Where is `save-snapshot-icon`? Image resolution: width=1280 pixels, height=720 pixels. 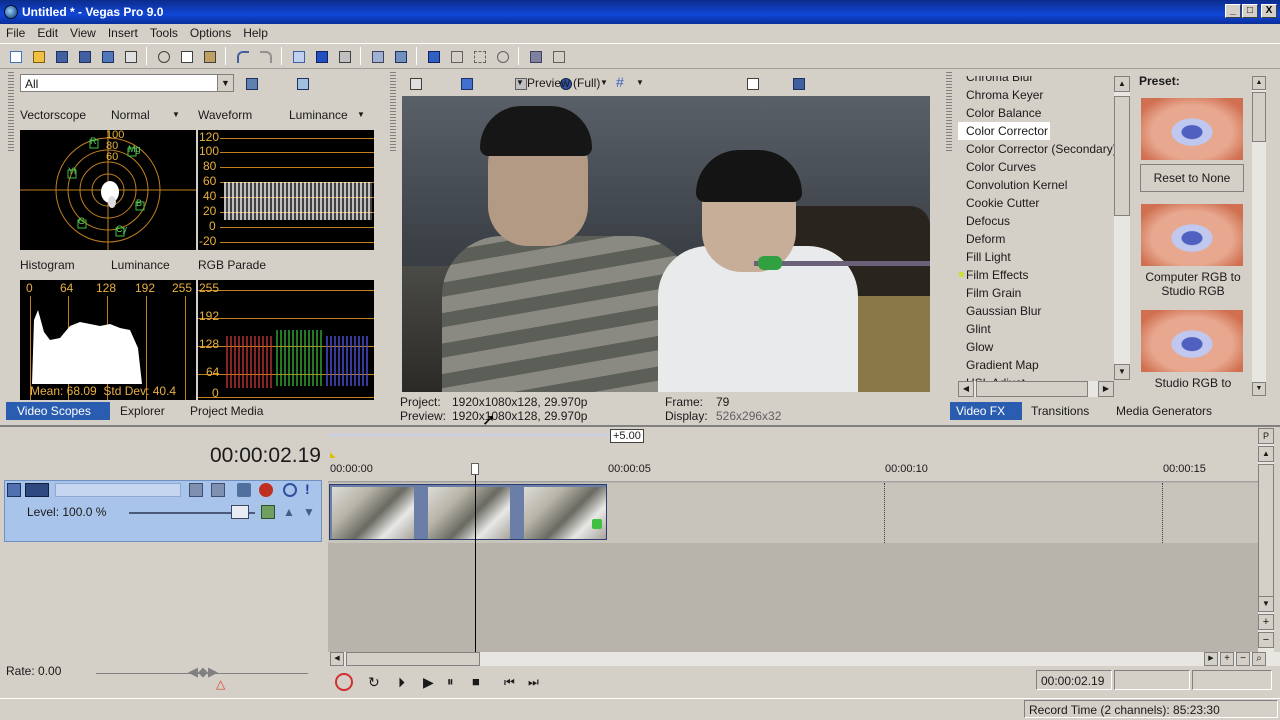 save-snapshot-icon is located at coordinates (798, 83).